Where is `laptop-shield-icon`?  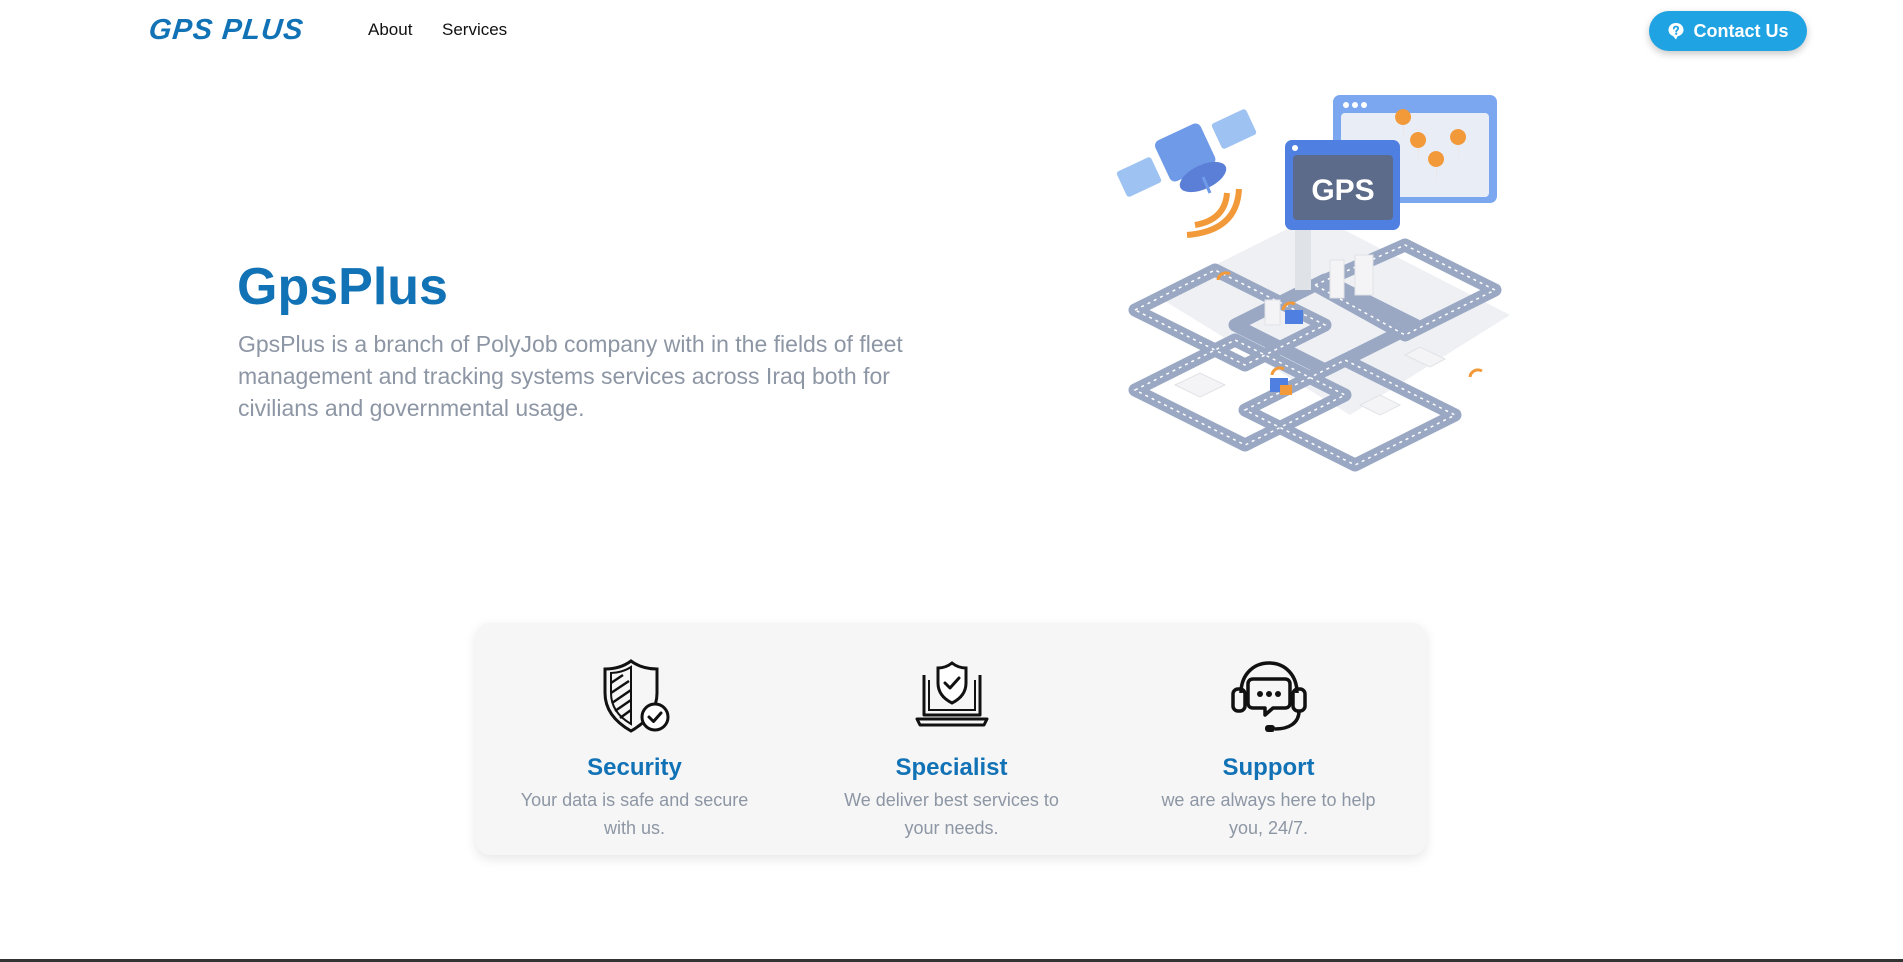 laptop-shield-icon is located at coordinates (951, 694).